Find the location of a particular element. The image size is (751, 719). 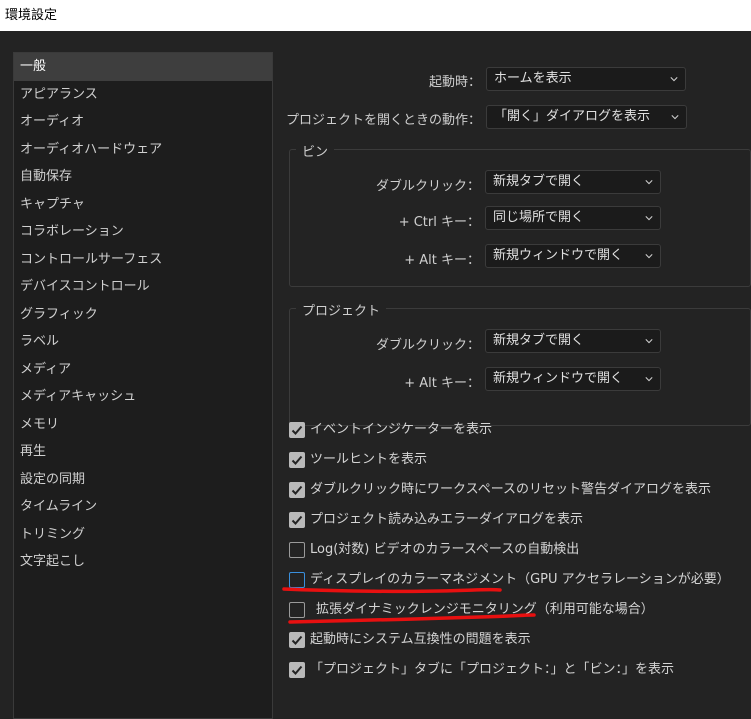

project-group-title: プロジェクト is located at coordinates (341, 309).